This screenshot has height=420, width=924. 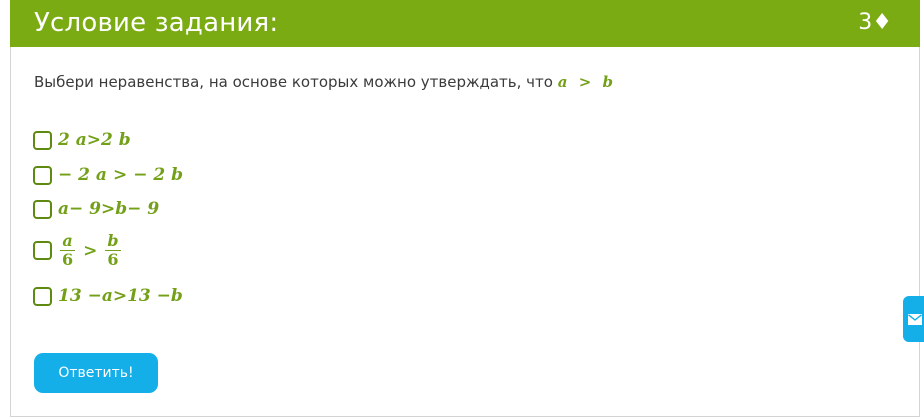 I want to click on option-1: 2 a>2 b, so click(x=82, y=140).